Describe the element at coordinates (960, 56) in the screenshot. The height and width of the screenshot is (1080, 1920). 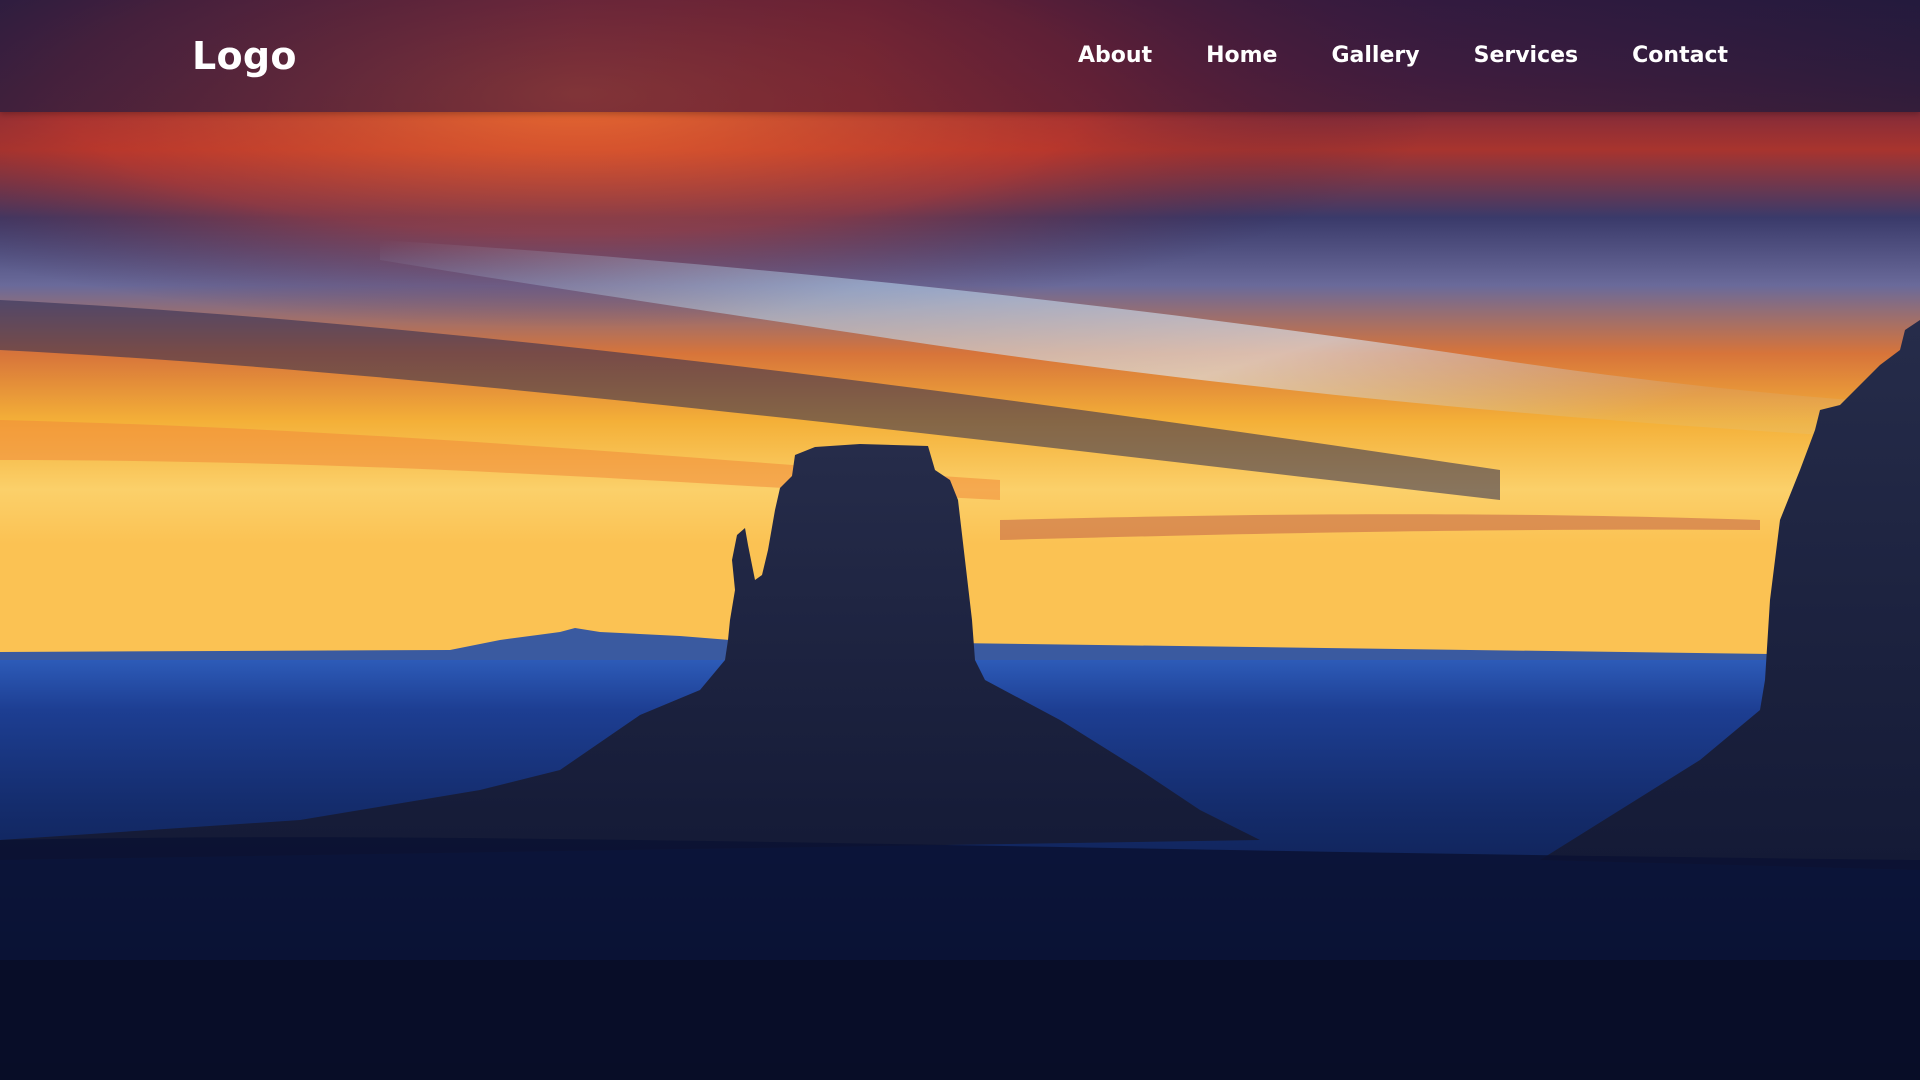
I see `top-navigation-bar: Logo About Home Gallery Services Contact` at that location.